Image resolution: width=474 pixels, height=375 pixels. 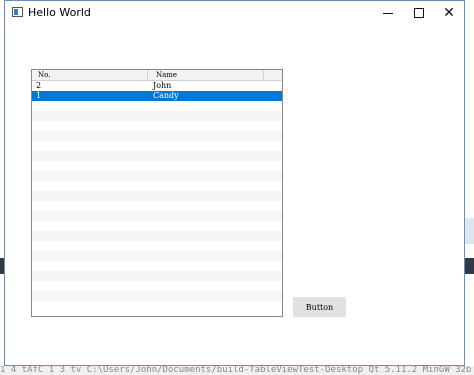 I want to click on cell-name: John, so click(x=162, y=85).